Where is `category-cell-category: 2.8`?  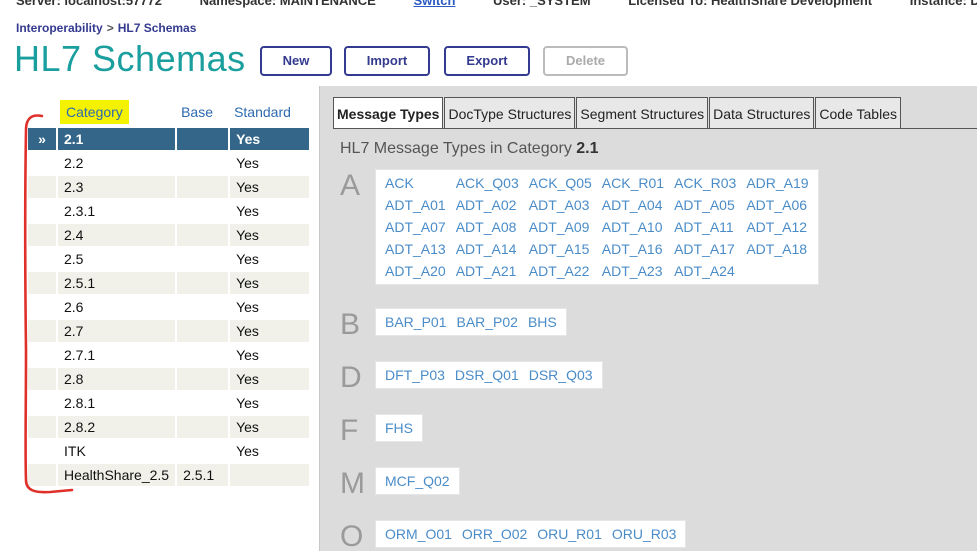 category-cell-category: 2.8 is located at coordinates (117, 379).